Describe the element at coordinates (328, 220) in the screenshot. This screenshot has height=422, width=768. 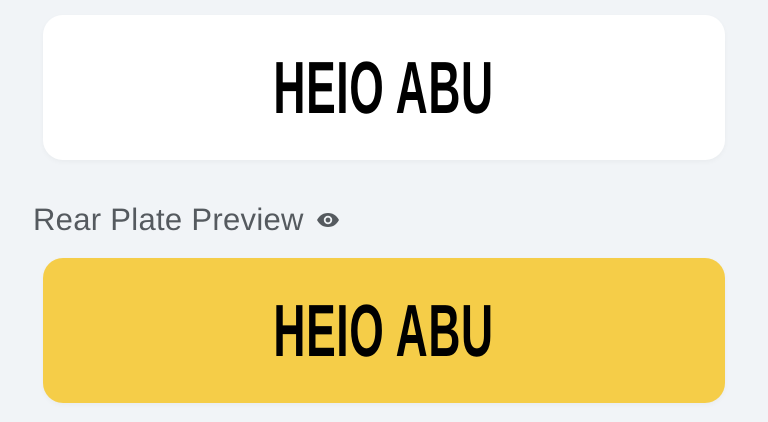
I see `eye-icon` at that location.